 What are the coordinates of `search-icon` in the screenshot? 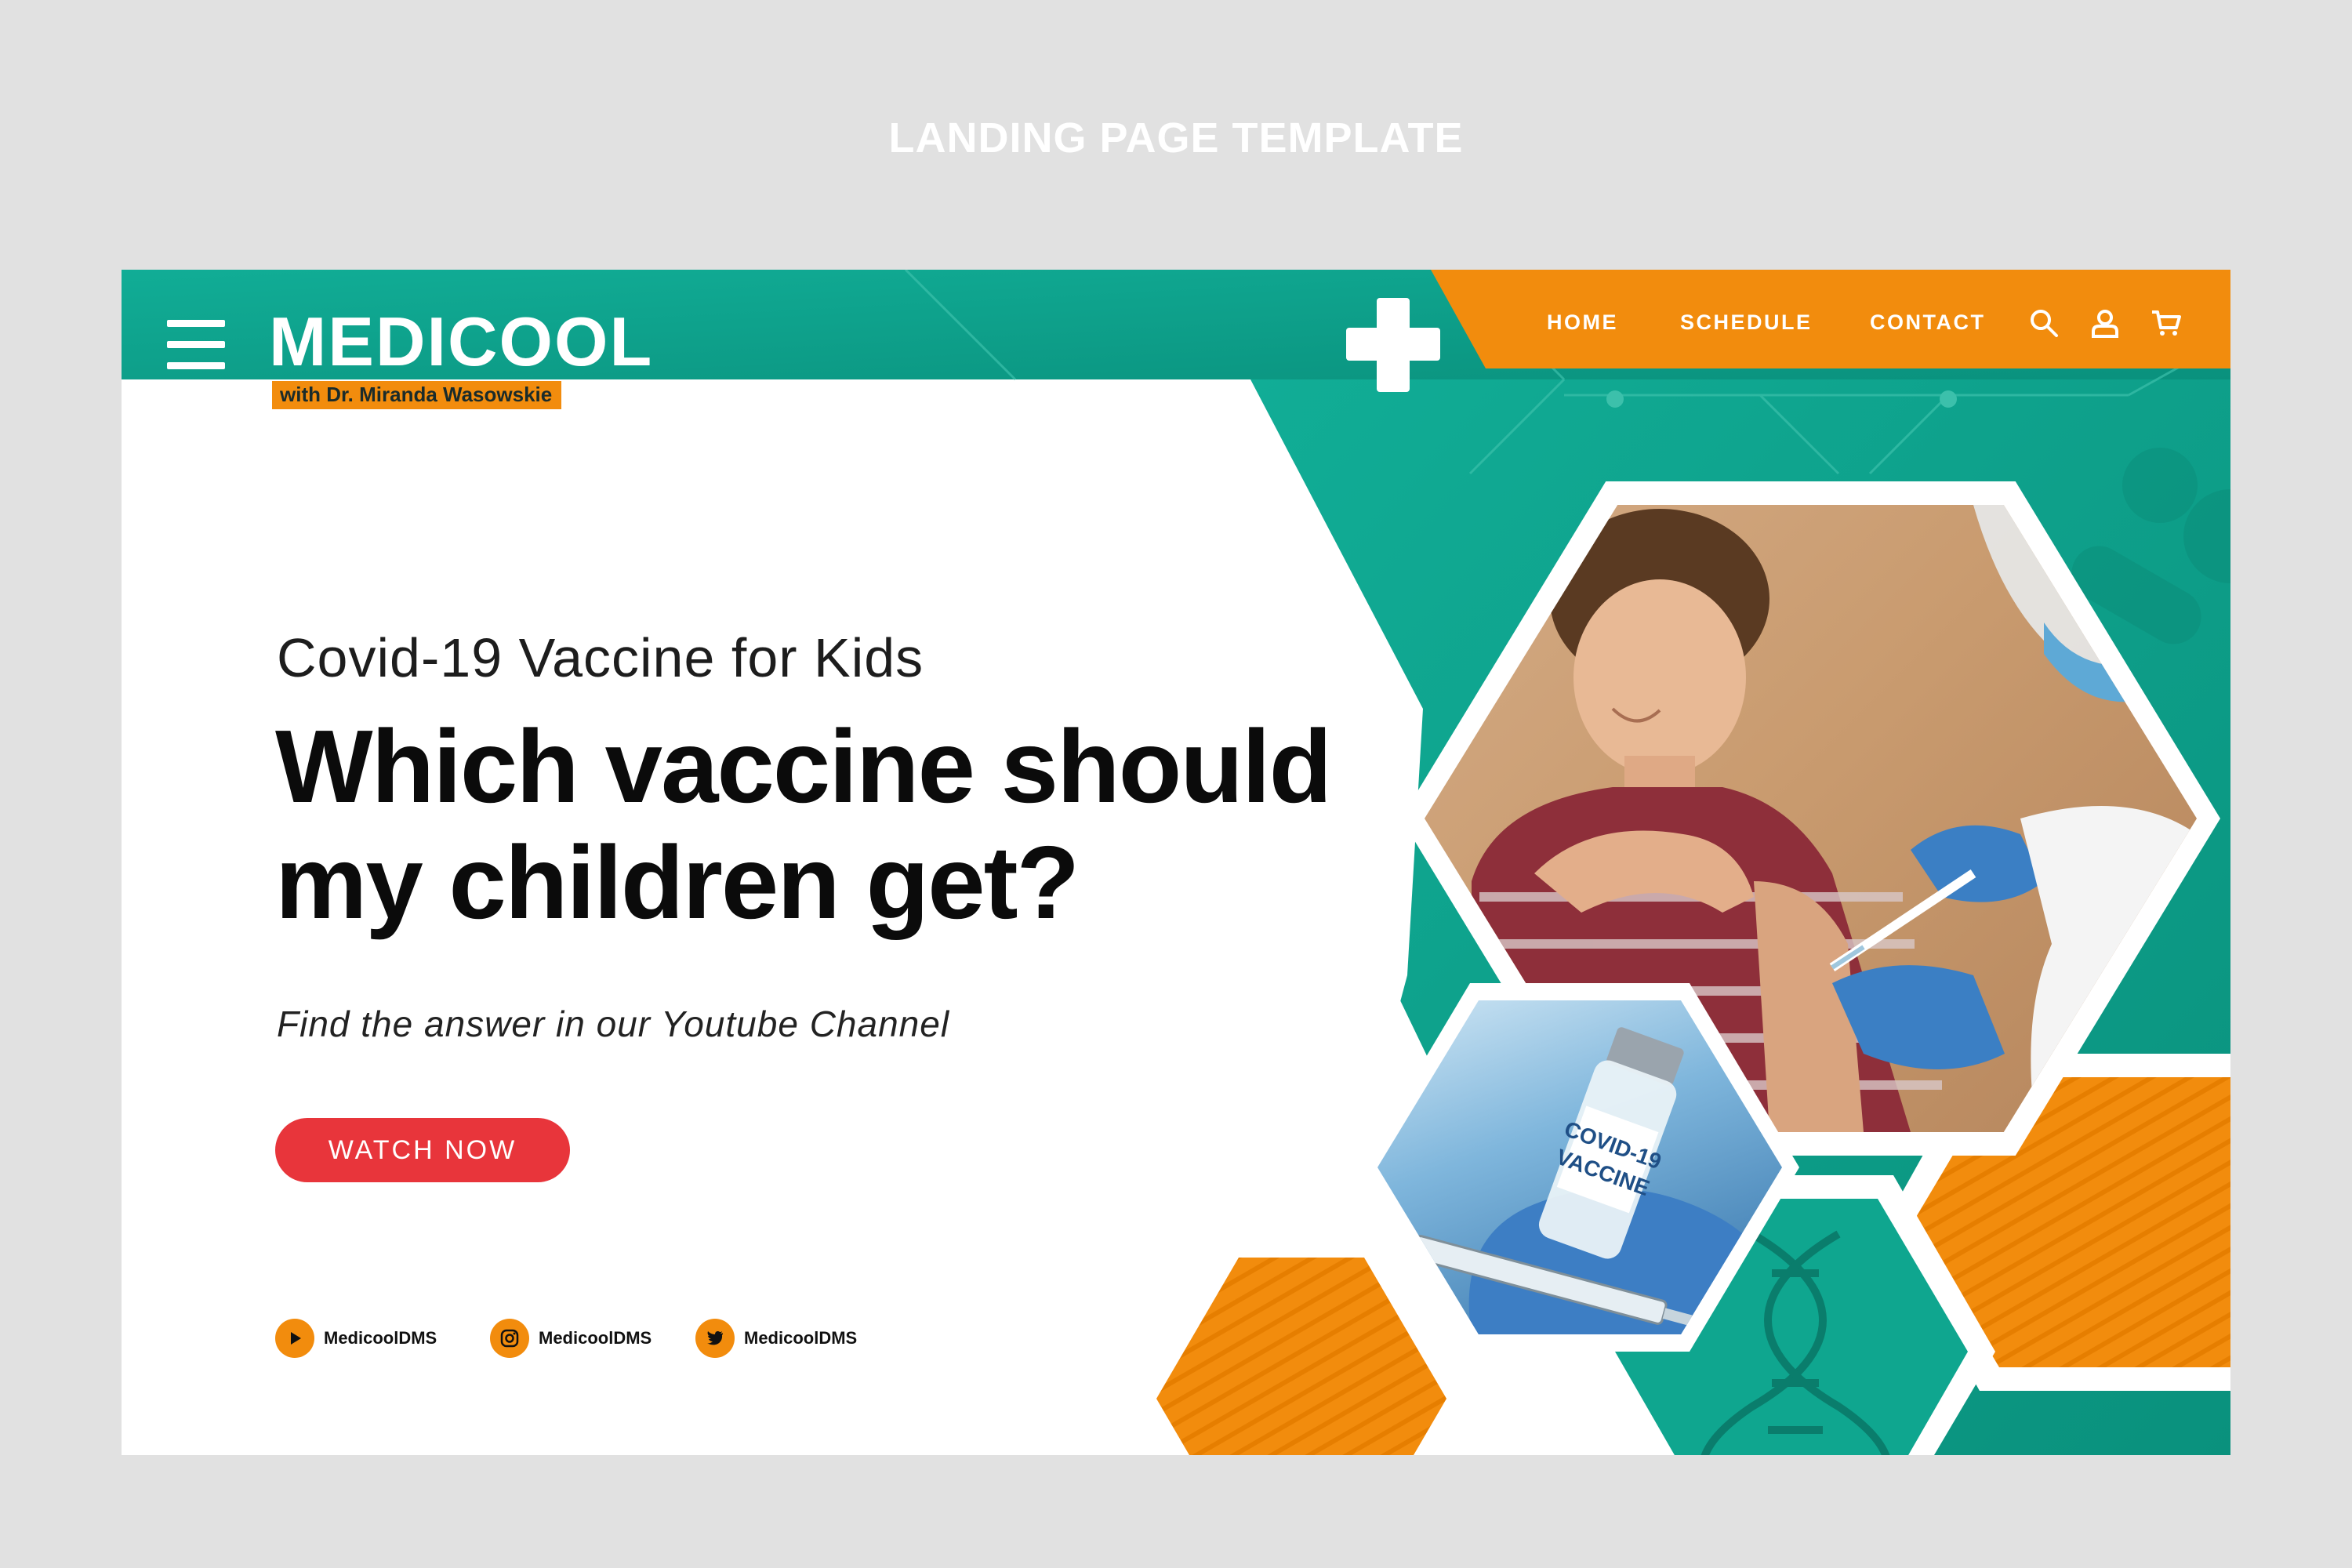 It's located at (2044, 323).